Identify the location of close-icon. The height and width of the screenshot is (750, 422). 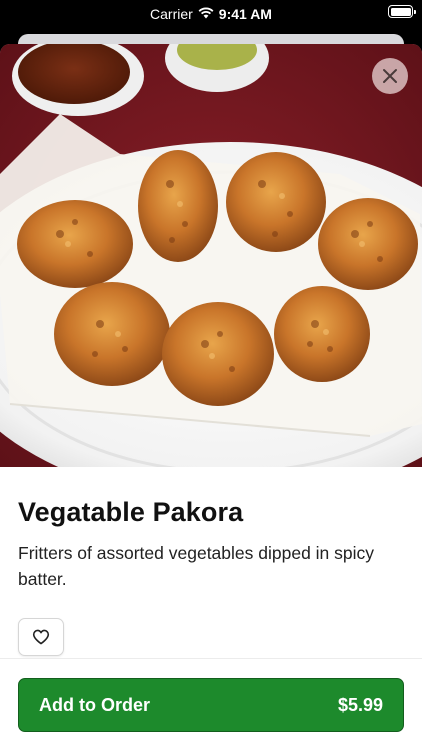
(390, 76).